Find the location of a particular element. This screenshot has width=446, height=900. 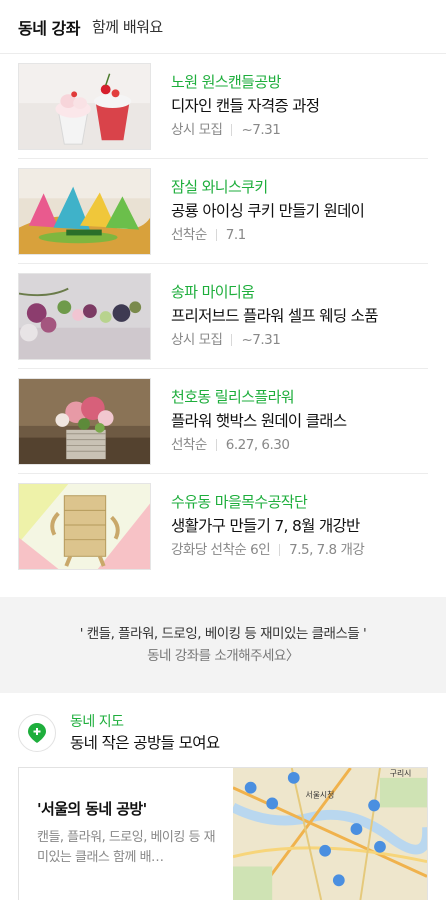

class-info: 노원 원스캔들공방 디자인 캔들 자격증 과정 상시 모집 ~7.31 is located at coordinates (245, 106).